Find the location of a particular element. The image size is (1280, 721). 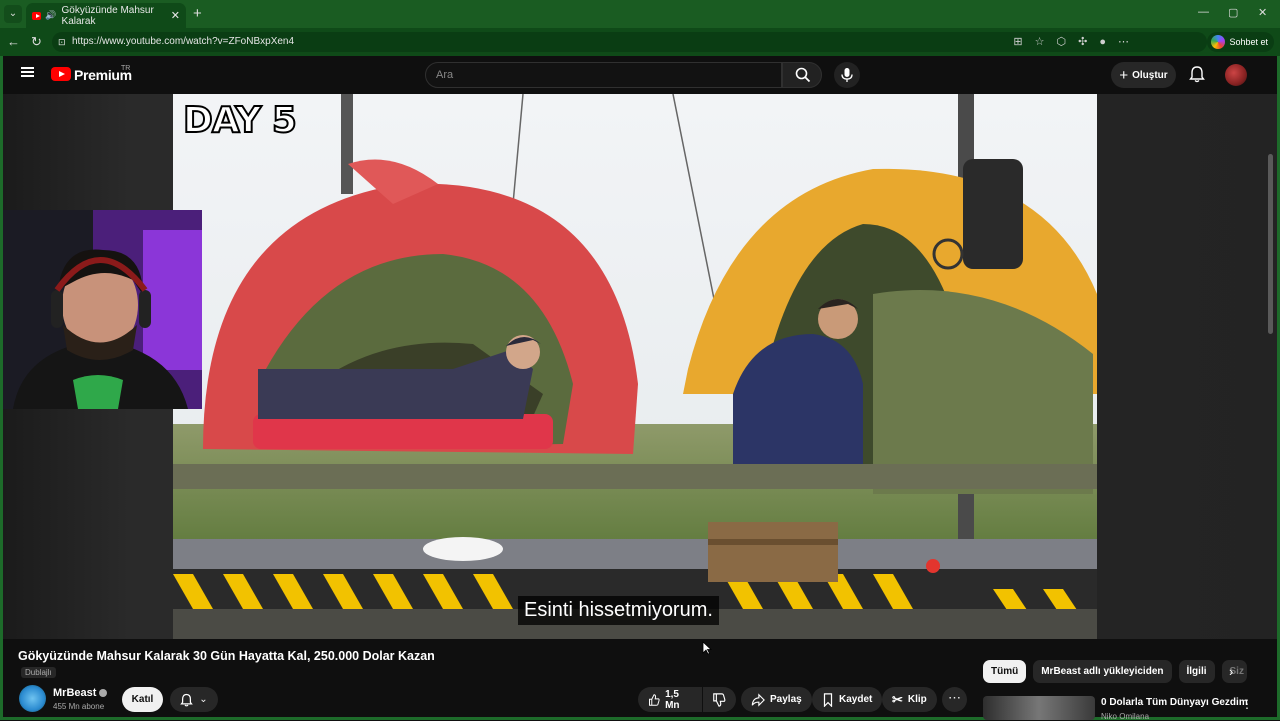

subscription-notifications-button: ⌄ is located at coordinates (194, 699).